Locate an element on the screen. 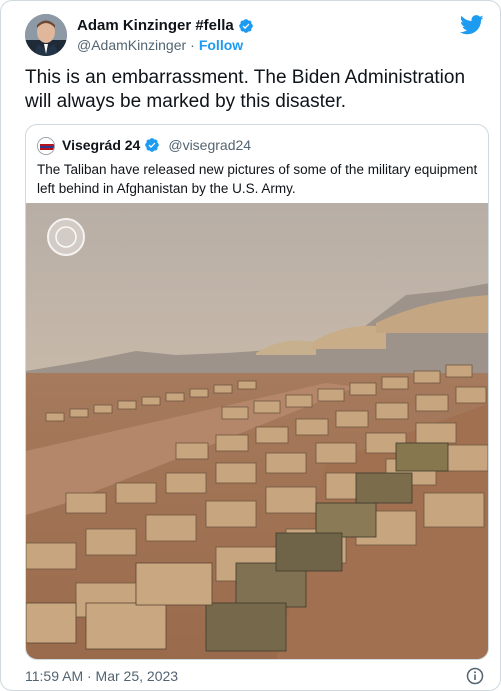  author-handle: @AdamKinzinger is located at coordinates (131, 45).